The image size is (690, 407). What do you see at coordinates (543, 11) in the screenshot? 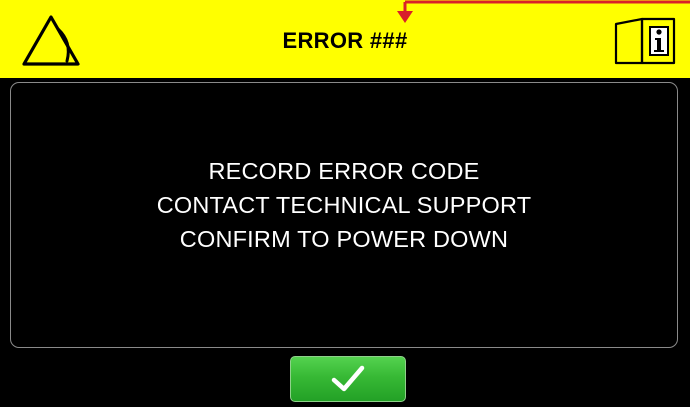
I see `error-code-pointer-arrow` at bounding box center [543, 11].